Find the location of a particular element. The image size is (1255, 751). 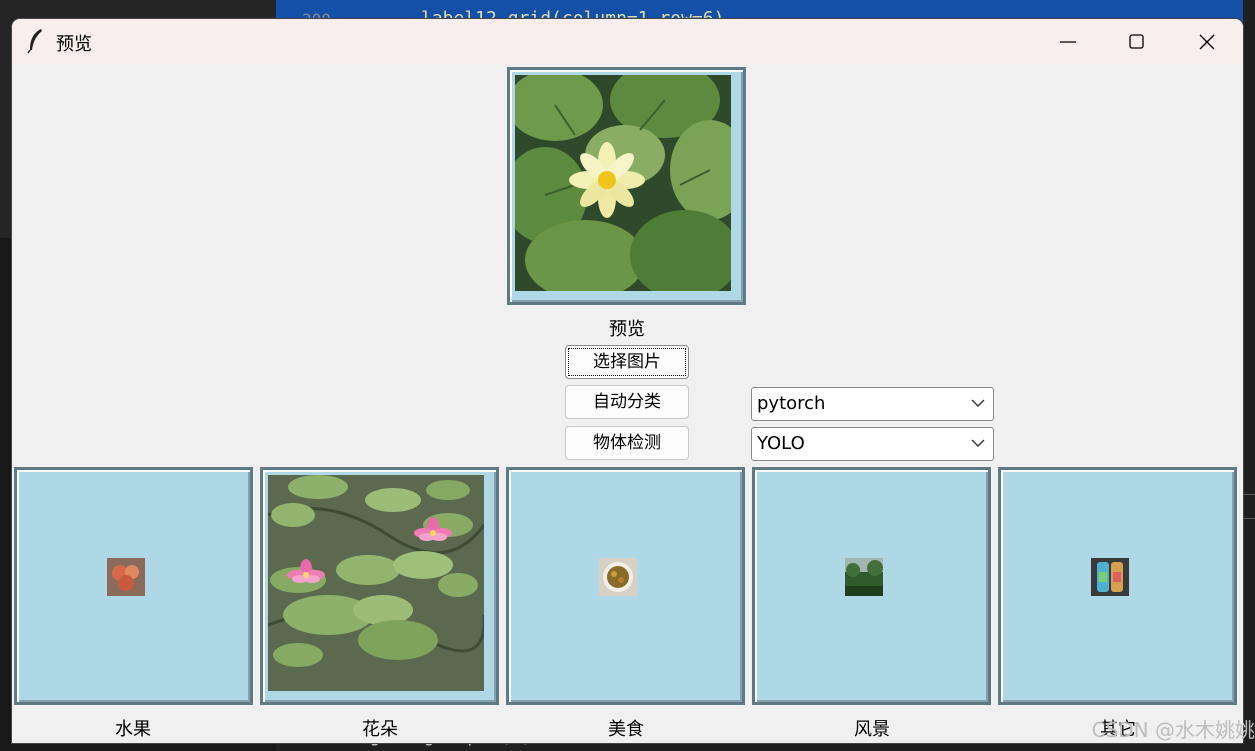

maximize-icon is located at coordinates (1136, 41).